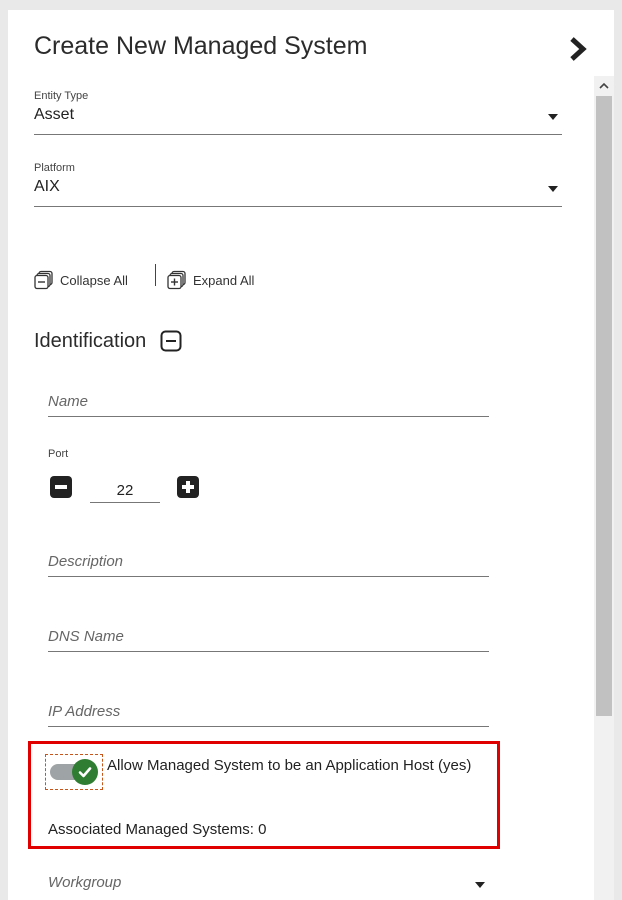 Image resolution: width=622 pixels, height=900 pixels. I want to click on check-icon, so click(85, 772).